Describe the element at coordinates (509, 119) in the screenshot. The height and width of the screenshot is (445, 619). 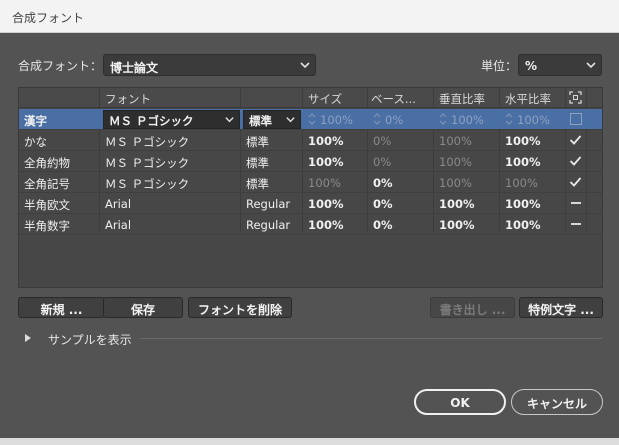
I see `horizontal-scale-stepper-icon` at that location.